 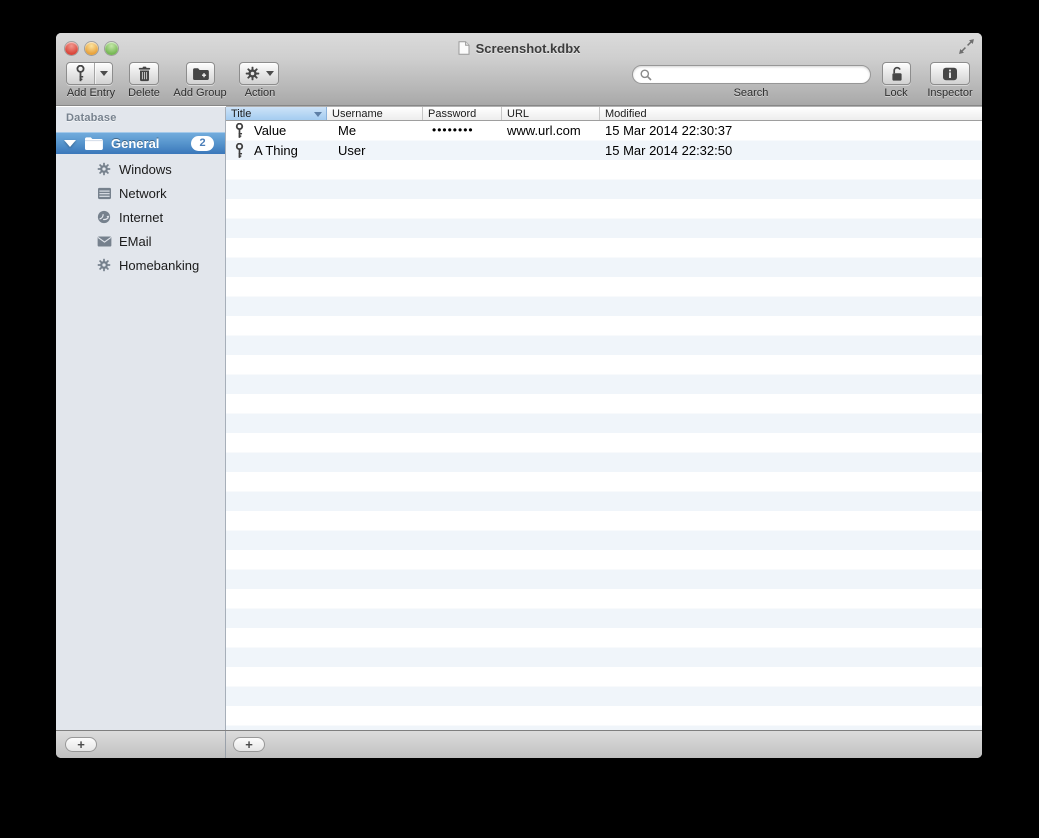 I want to click on sidebar-item-label: EMail, so click(x=135, y=241).